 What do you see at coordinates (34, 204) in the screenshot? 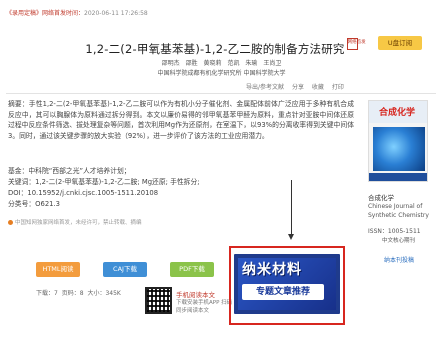
I see `classification-number: 分类号：O621.3` at bounding box center [34, 204].